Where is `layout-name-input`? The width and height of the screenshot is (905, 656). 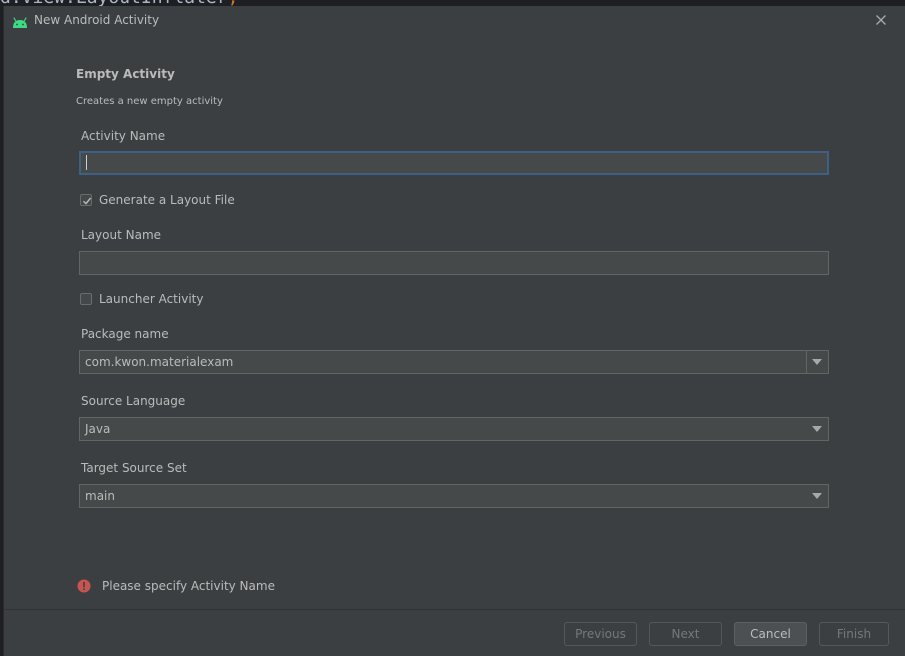
layout-name-input is located at coordinates (454, 263).